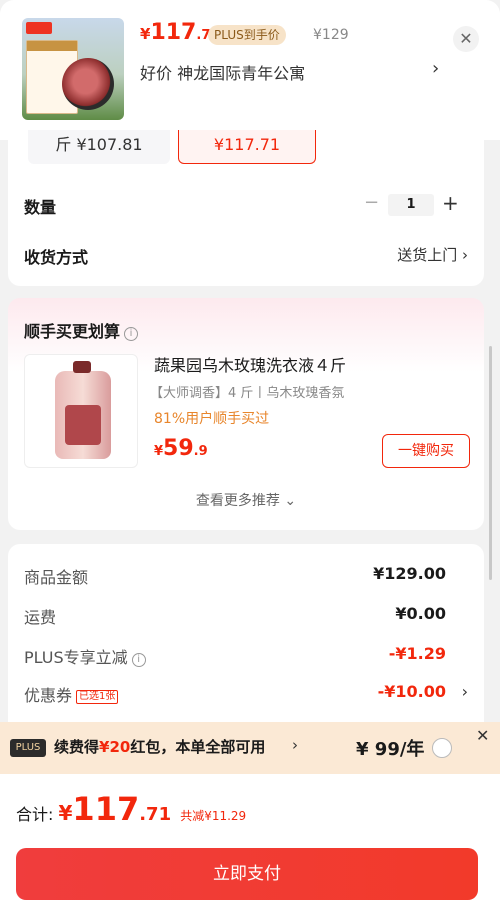  I want to click on delivery-method-value: 送货上门, so click(427, 255).